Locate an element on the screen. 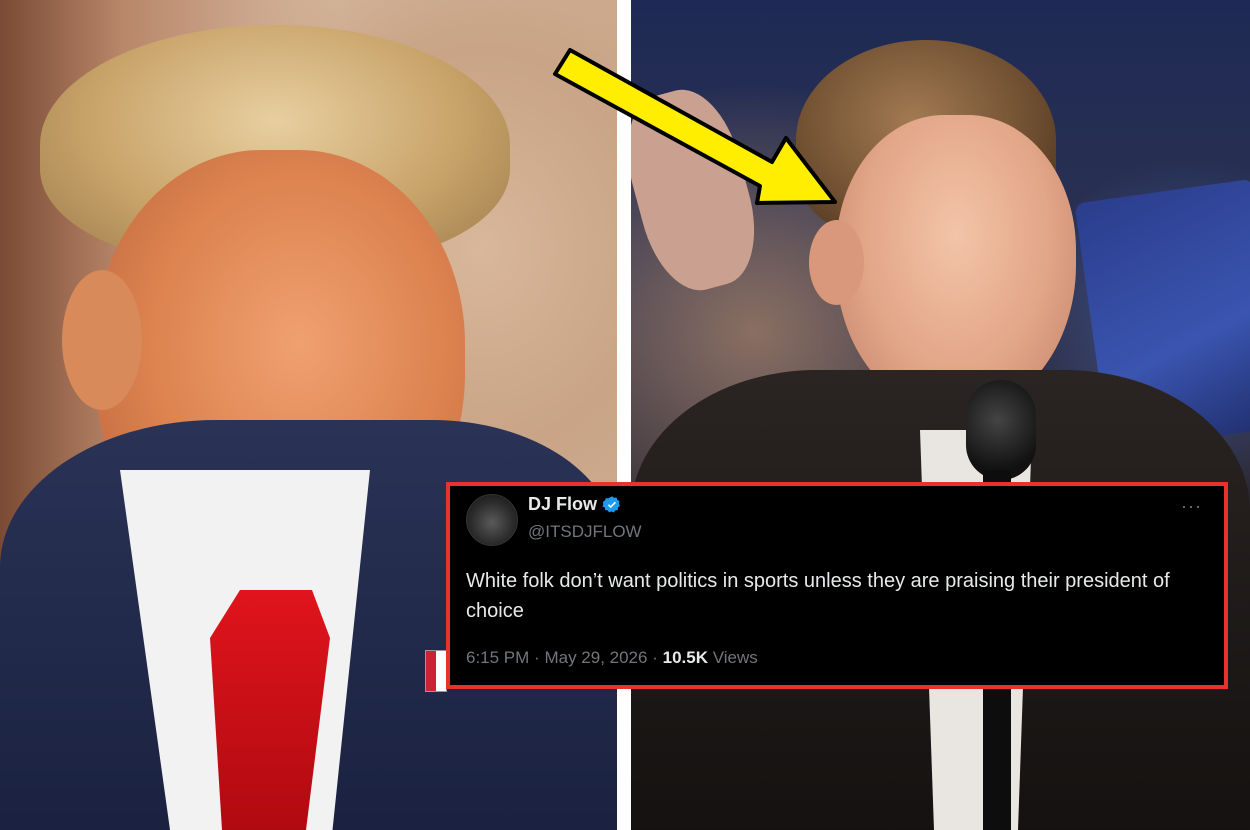 This screenshot has width=1250, height=830. tweet-author: DJ Flow is located at coordinates (575, 504).